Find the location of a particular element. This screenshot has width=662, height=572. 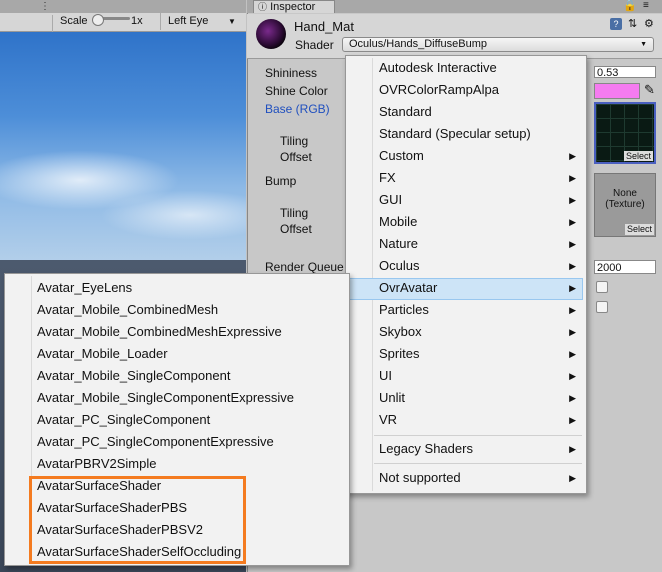

menu-item-label: Autodesk Interactive is located at coordinates (438, 67).